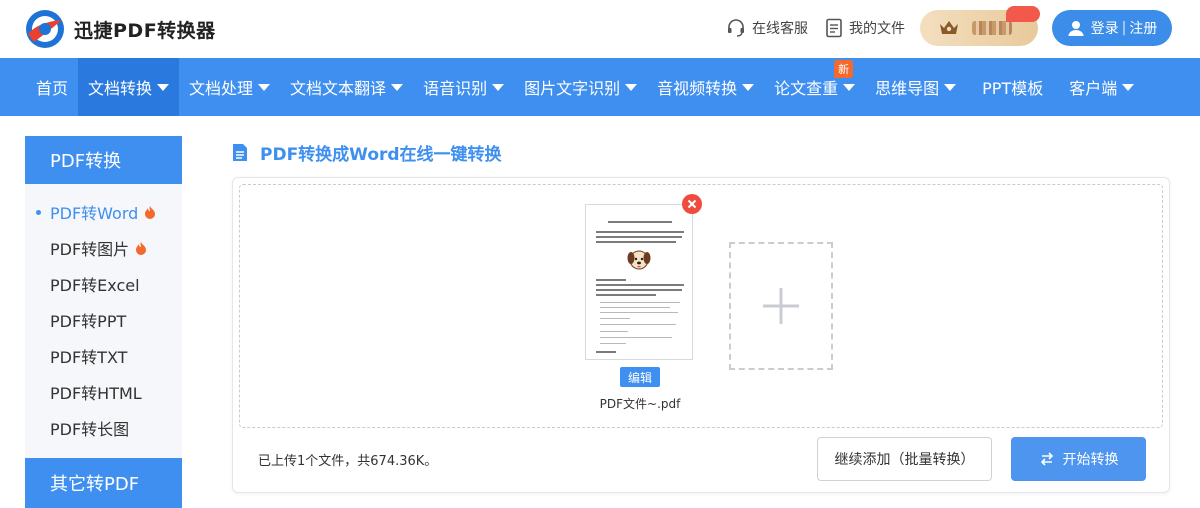  What do you see at coordinates (736, 28) in the screenshot?
I see `headset-icon` at bounding box center [736, 28].